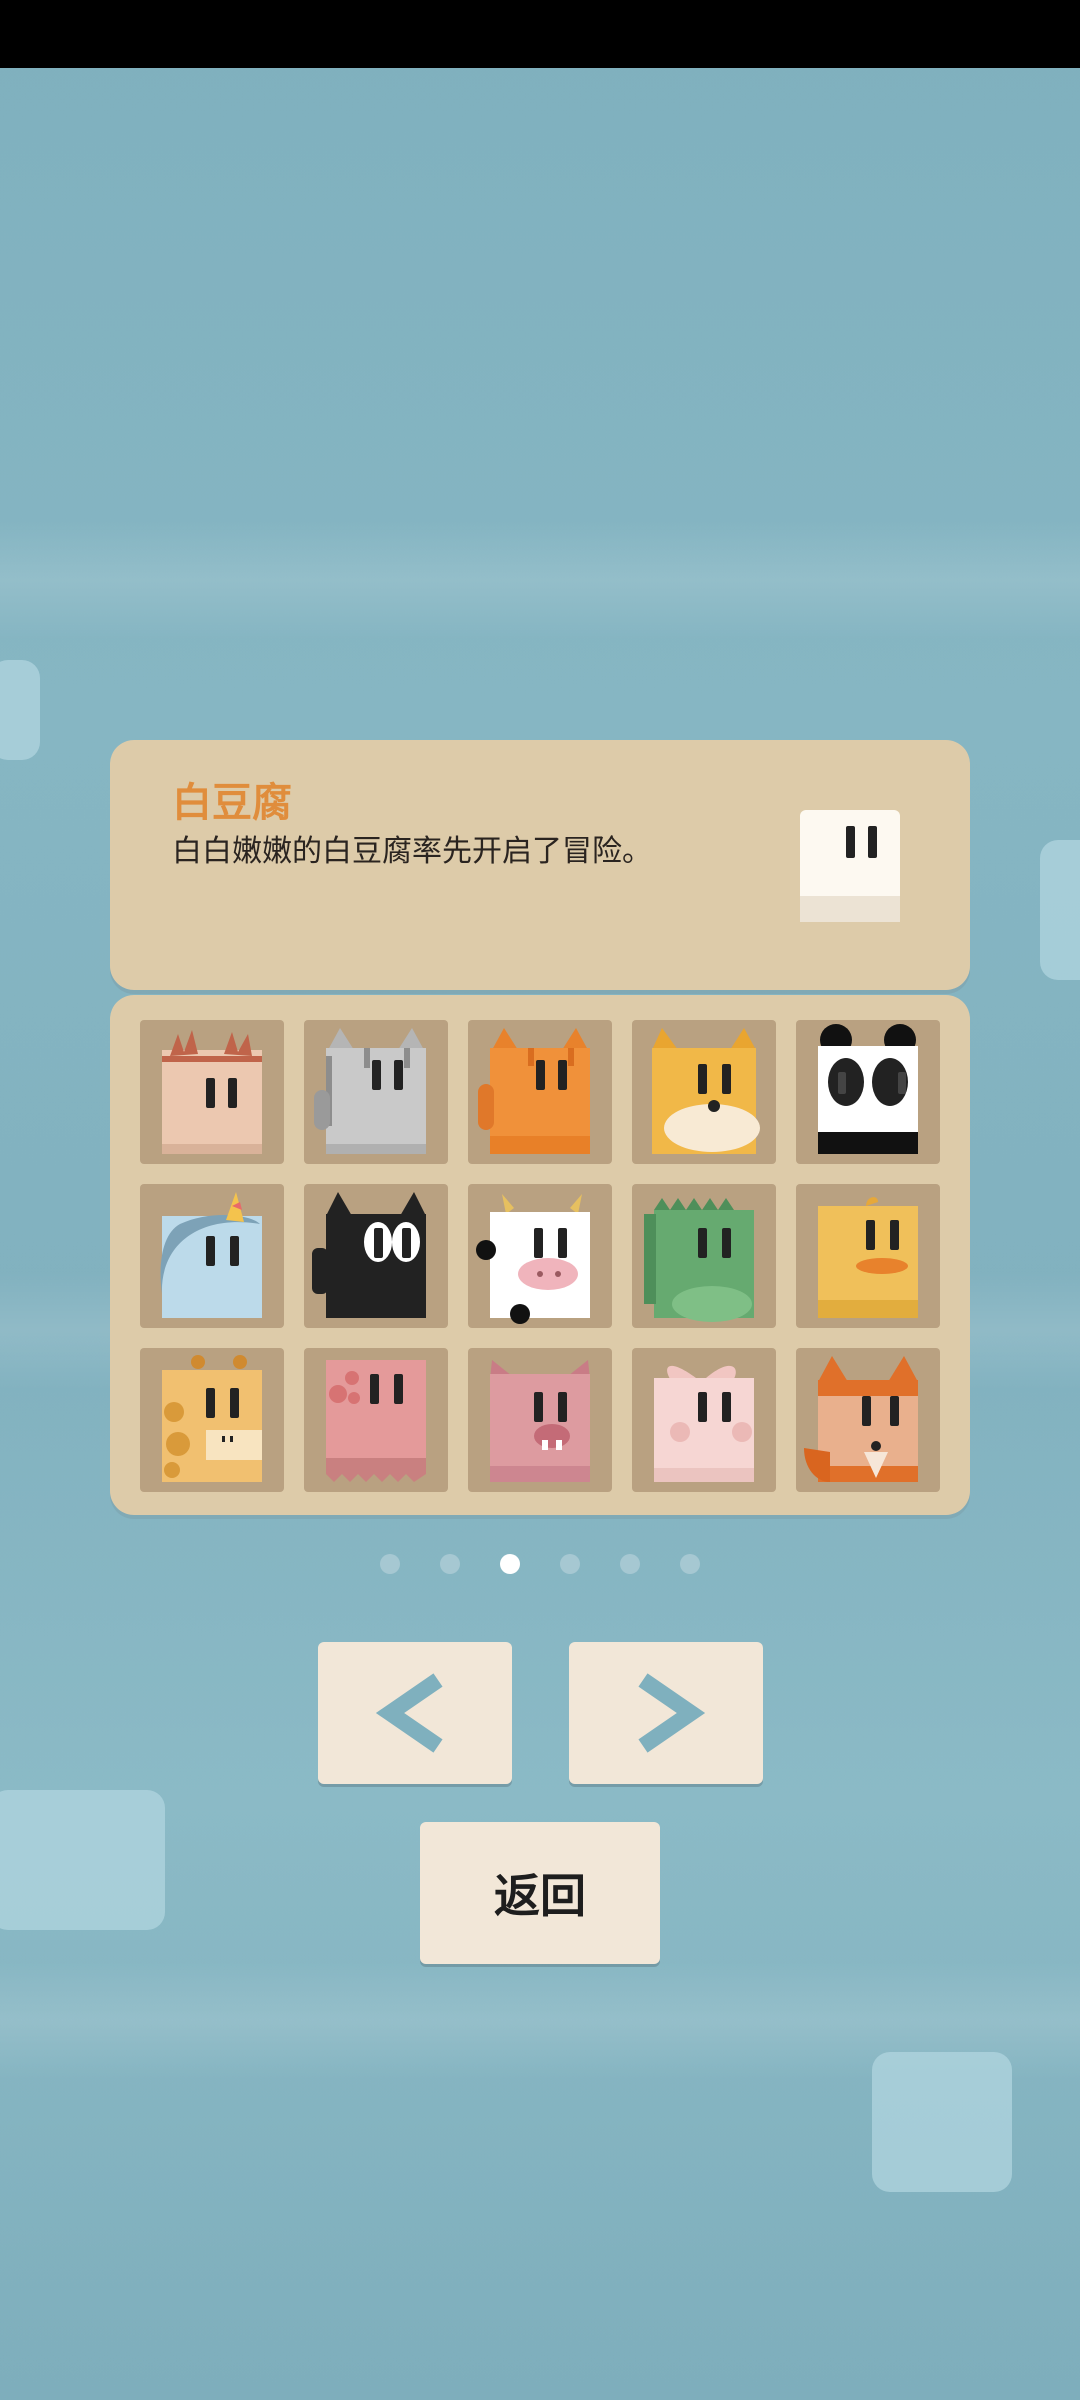  What do you see at coordinates (540, 34) in the screenshot?
I see `status-bar` at bounding box center [540, 34].